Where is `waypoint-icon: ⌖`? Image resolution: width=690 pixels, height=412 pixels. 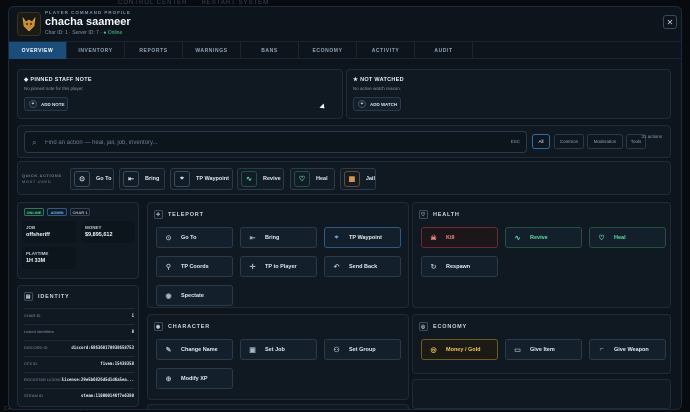
waypoint-icon: ⌖ is located at coordinates (336, 237).